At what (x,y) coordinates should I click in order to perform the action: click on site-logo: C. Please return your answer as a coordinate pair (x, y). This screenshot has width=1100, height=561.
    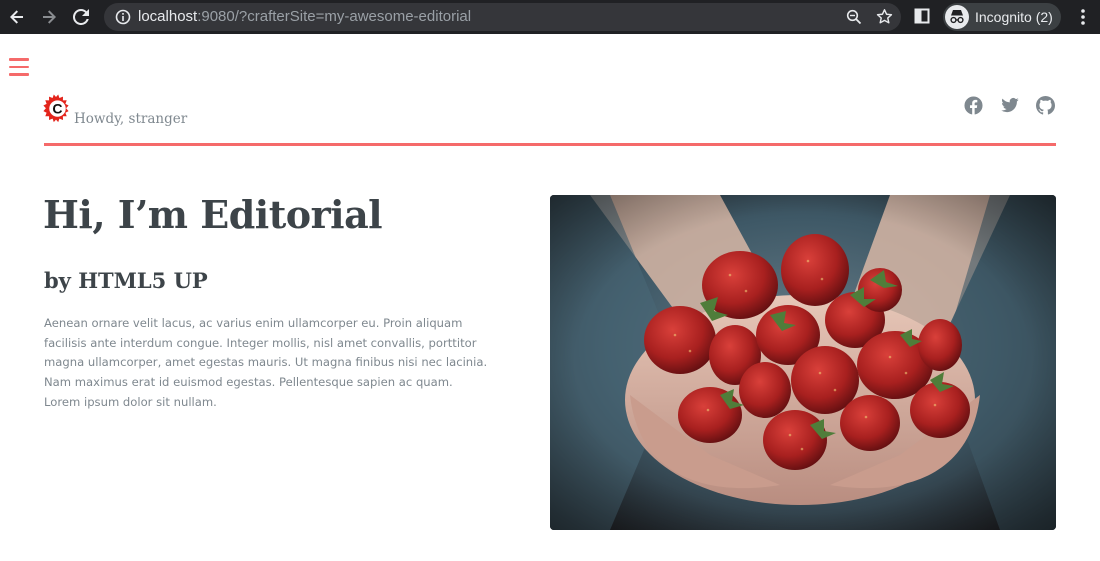
    Looking at the image, I should click on (56, 111).